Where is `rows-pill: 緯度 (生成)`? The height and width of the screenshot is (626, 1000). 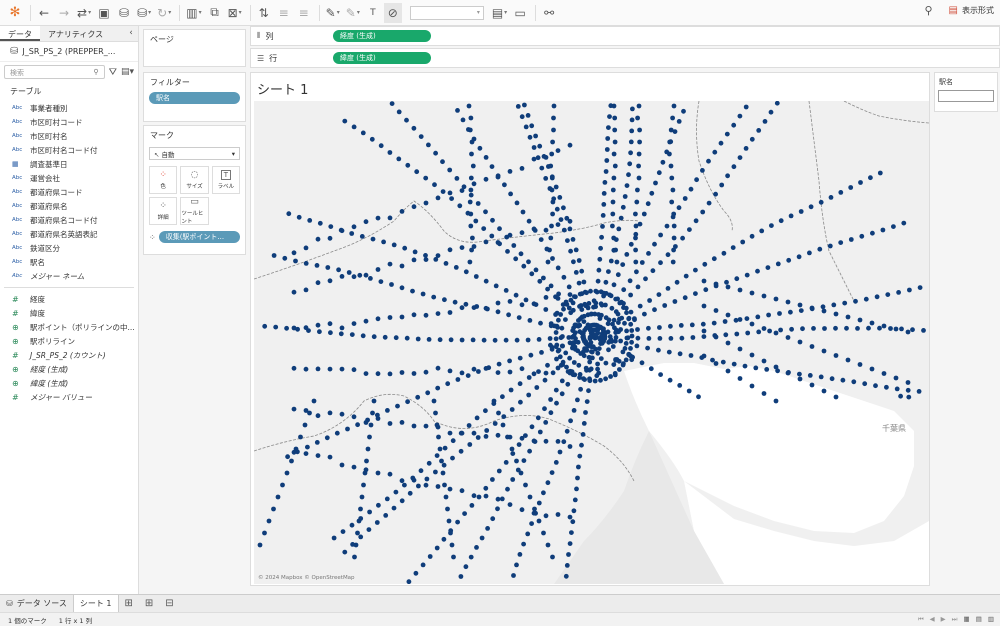
rows-pill: 緯度 (生成) is located at coordinates (382, 58).